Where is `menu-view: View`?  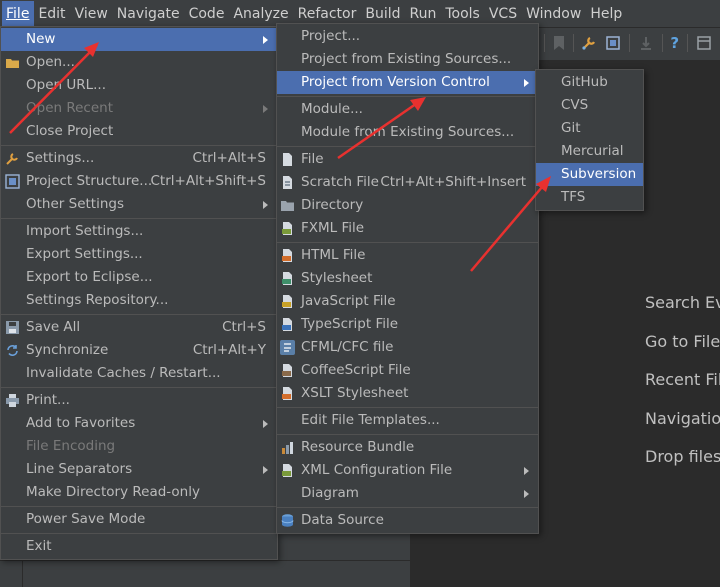 menu-view: View is located at coordinates (92, 14).